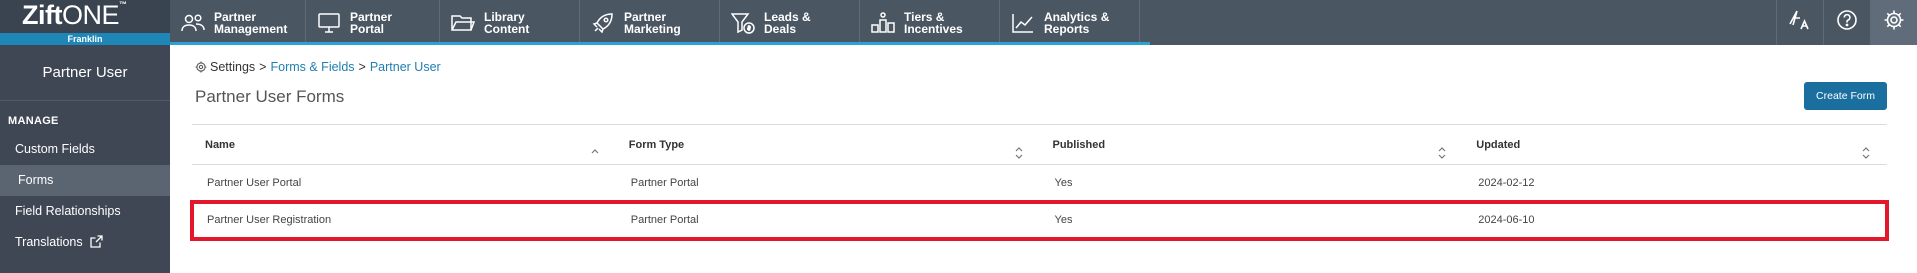 Image resolution: width=1917 pixels, height=273 pixels. I want to click on help-icon, so click(1847, 22).